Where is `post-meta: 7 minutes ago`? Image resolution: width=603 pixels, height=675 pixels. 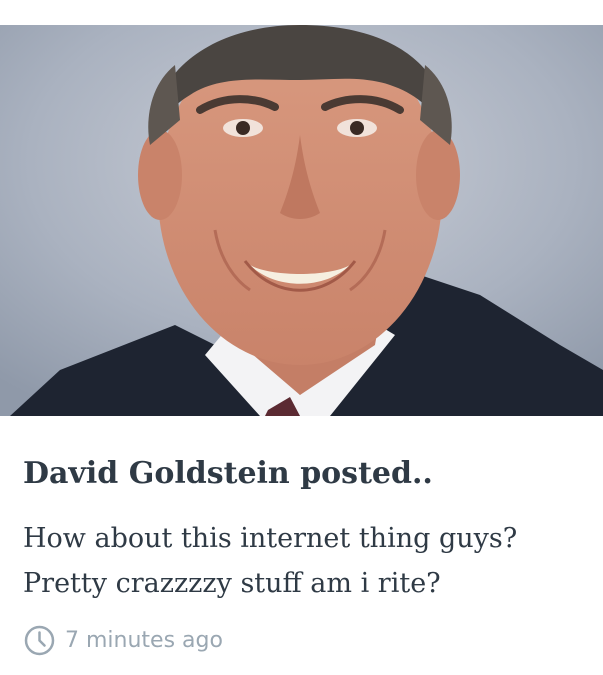
post-meta: 7 minutes ago is located at coordinates (123, 640).